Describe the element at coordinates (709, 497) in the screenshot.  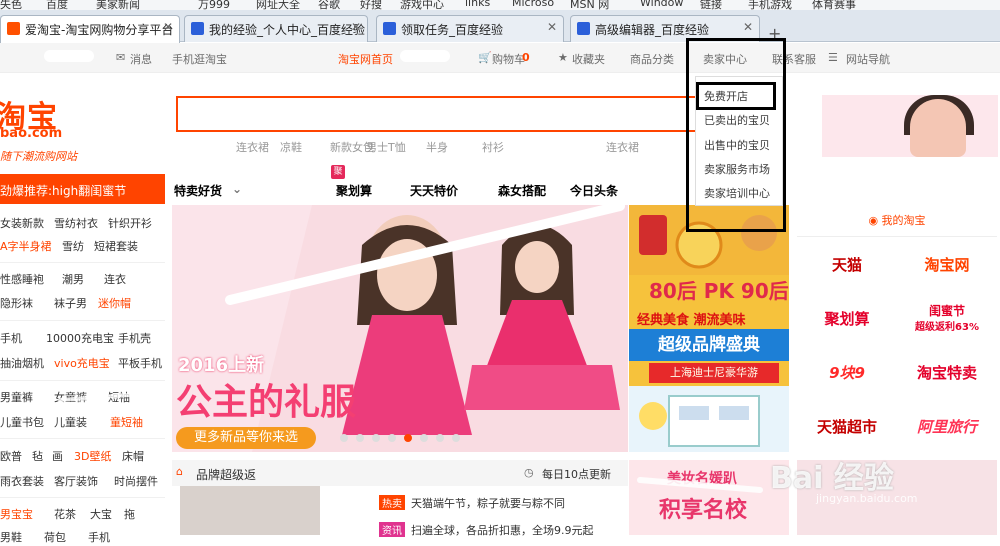
I see `beauty-promo-ad: 美妆名媛趴 积享名校` at that location.